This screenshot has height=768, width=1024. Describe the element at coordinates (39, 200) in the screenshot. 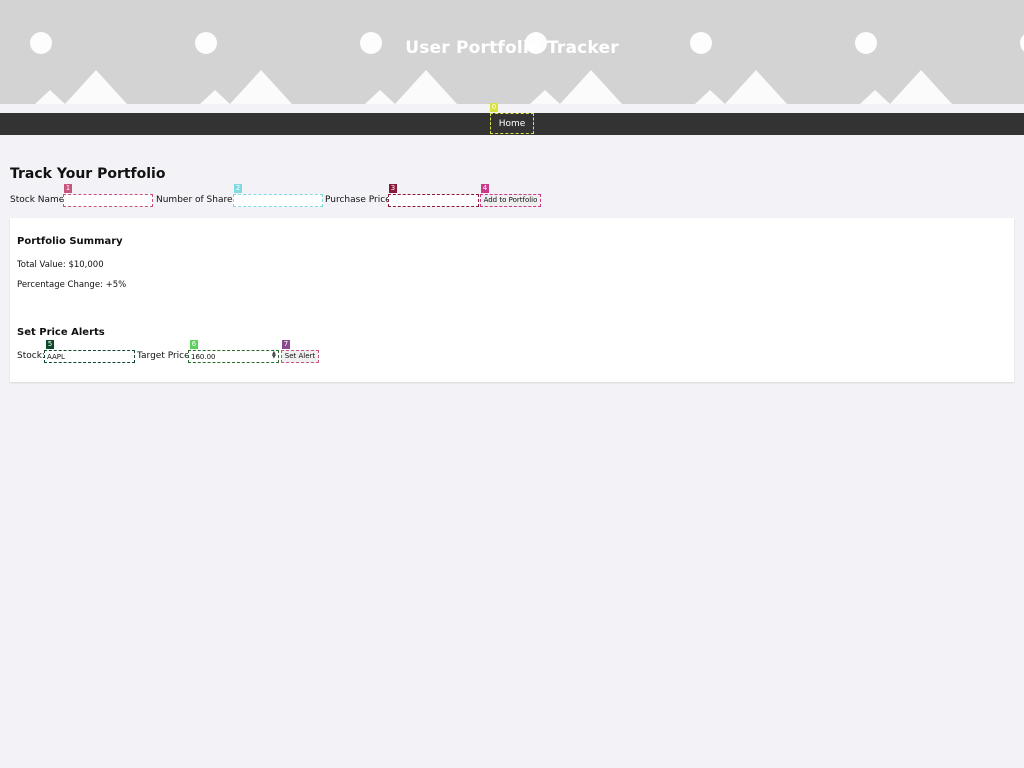

I see `stock-name-label: Stock Name:` at that location.